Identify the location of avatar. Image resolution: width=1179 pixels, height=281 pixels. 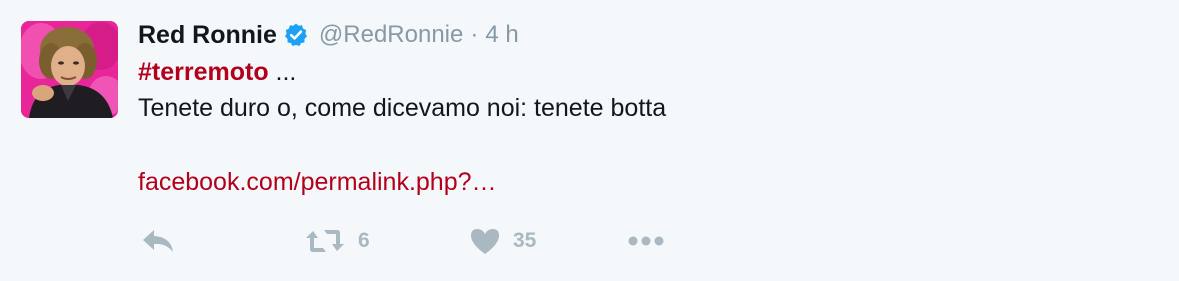
(69, 69).